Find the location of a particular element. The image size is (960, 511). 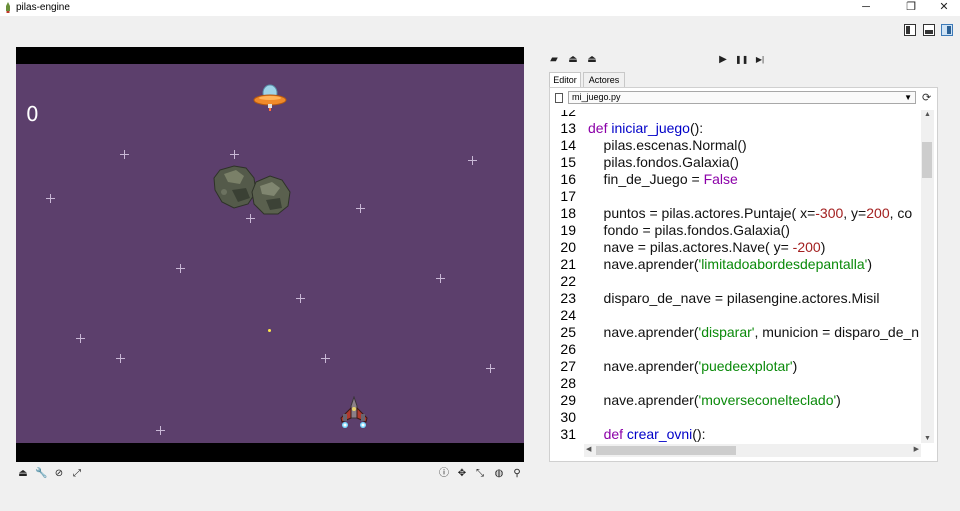

minimize-button: ─ is located at coordinates (866, 8).